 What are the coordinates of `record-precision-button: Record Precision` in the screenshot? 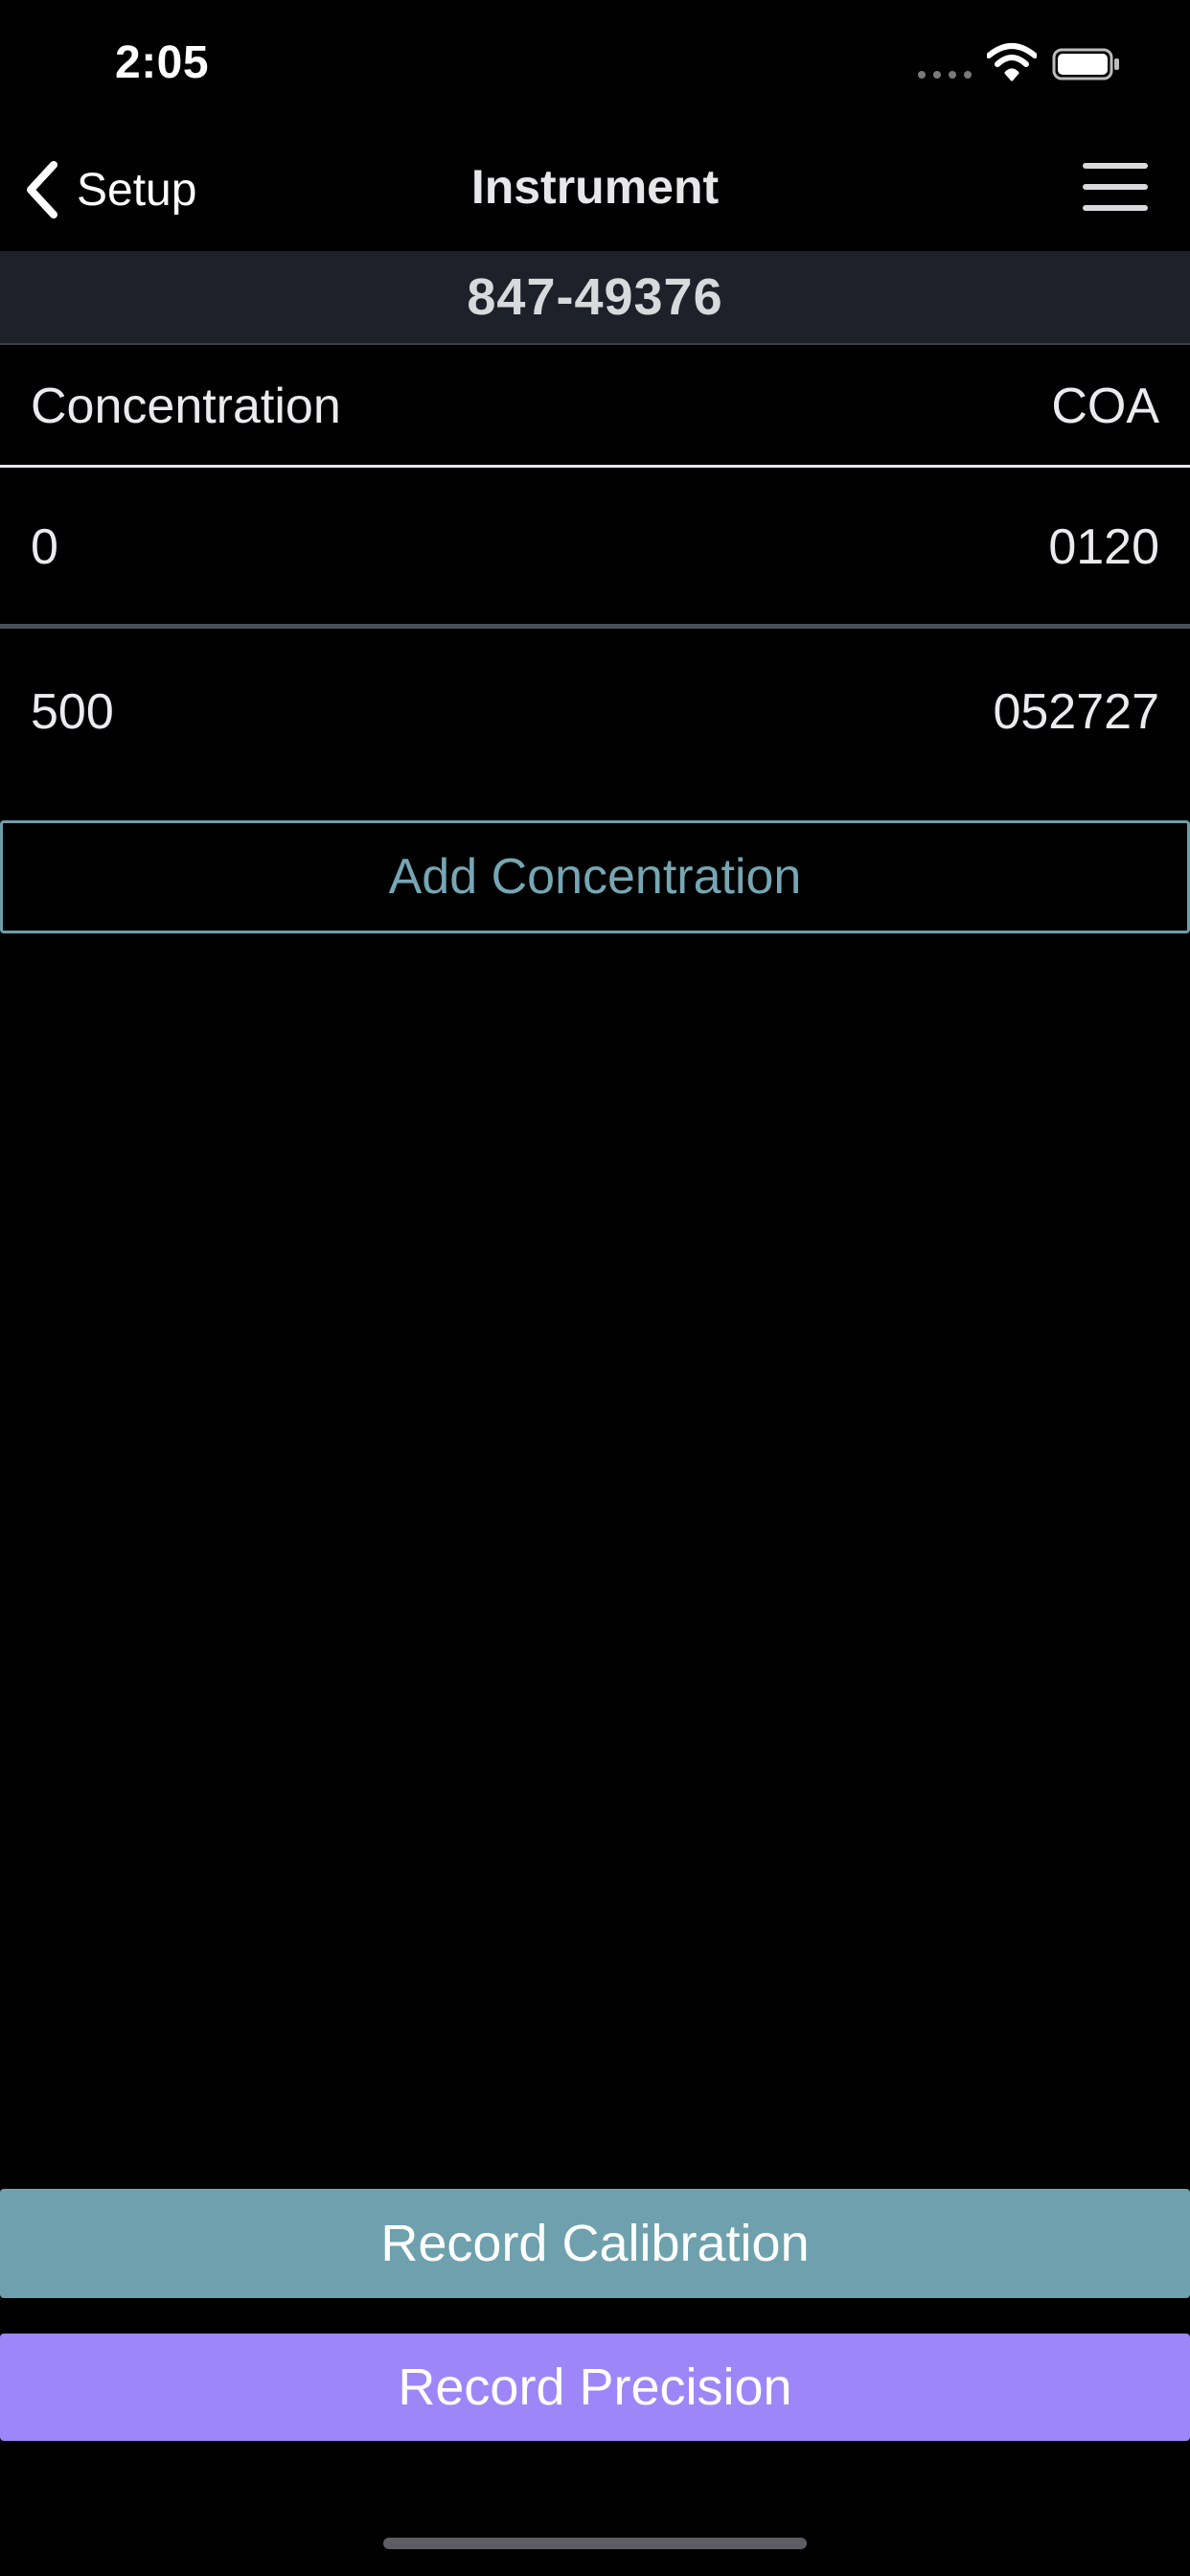 It's located at (595, 2387).